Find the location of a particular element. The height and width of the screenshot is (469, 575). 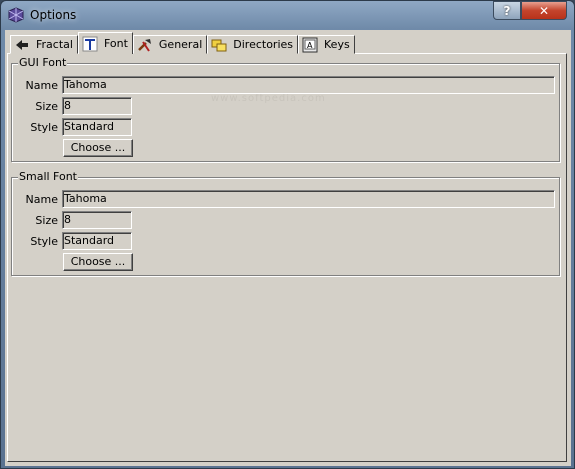

title-bar: Options ? ✕ is located at coordinates (287, 15).